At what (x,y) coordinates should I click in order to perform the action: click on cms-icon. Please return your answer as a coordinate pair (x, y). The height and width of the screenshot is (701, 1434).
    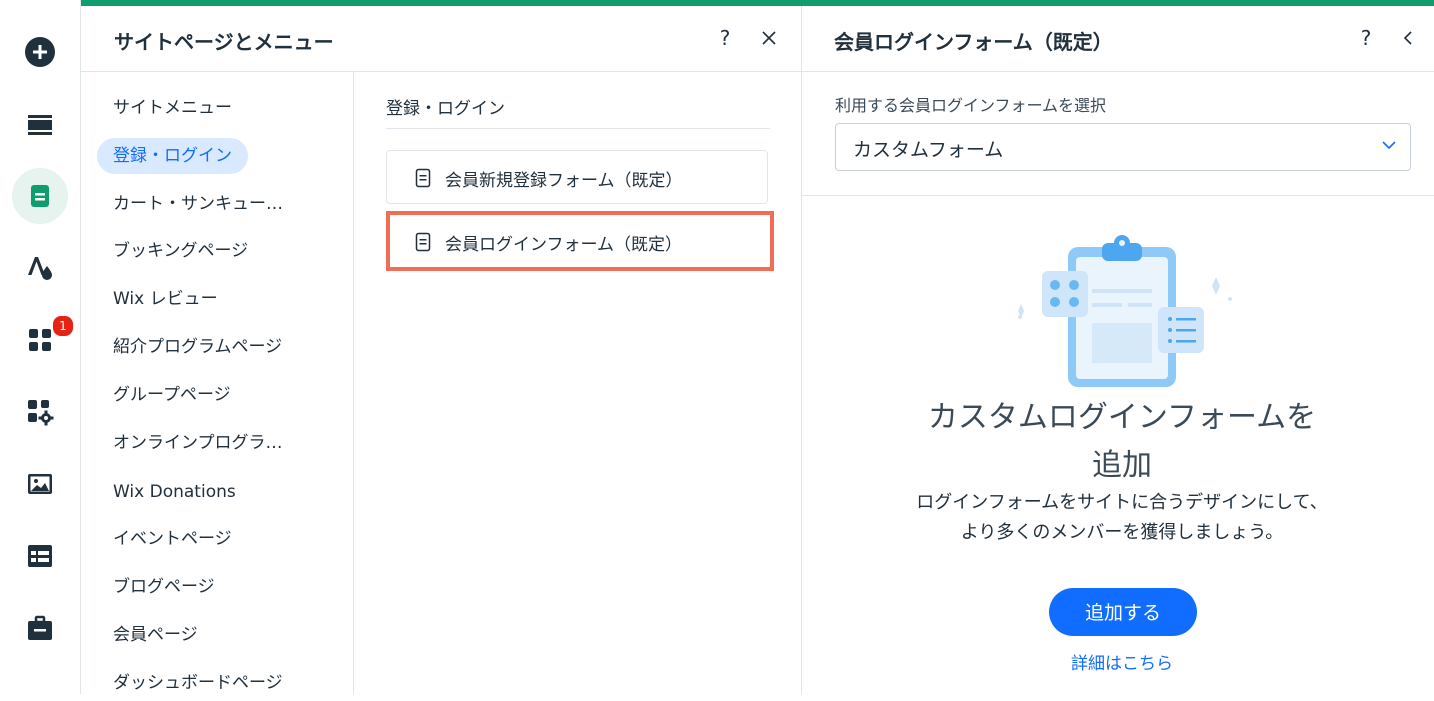
    Looking at the image, I should click on (40, 556).